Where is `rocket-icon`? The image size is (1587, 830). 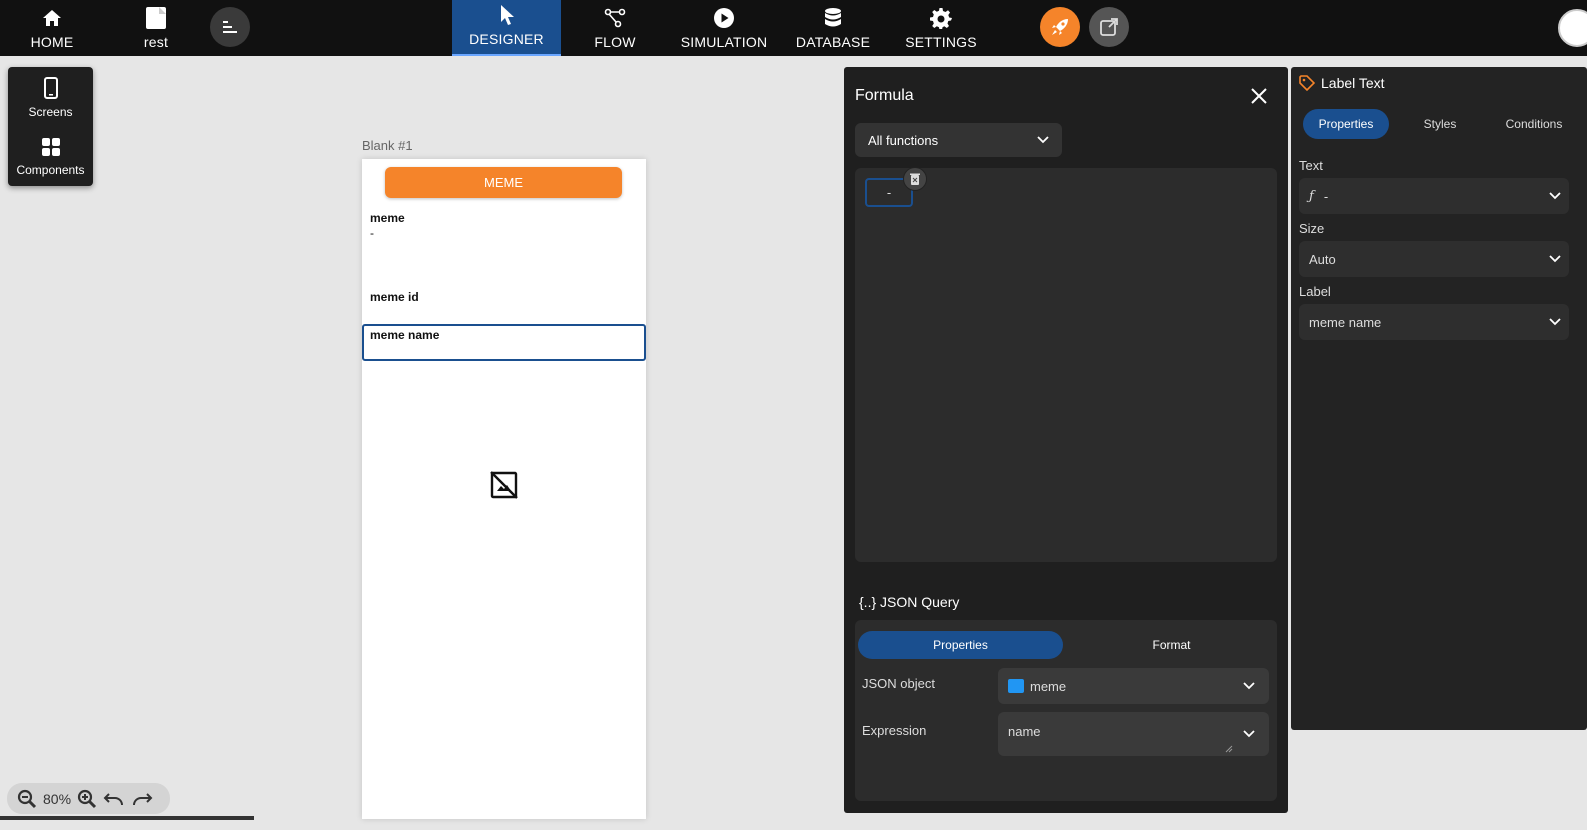
rocket-icon is located at coordinates (1060, 27).